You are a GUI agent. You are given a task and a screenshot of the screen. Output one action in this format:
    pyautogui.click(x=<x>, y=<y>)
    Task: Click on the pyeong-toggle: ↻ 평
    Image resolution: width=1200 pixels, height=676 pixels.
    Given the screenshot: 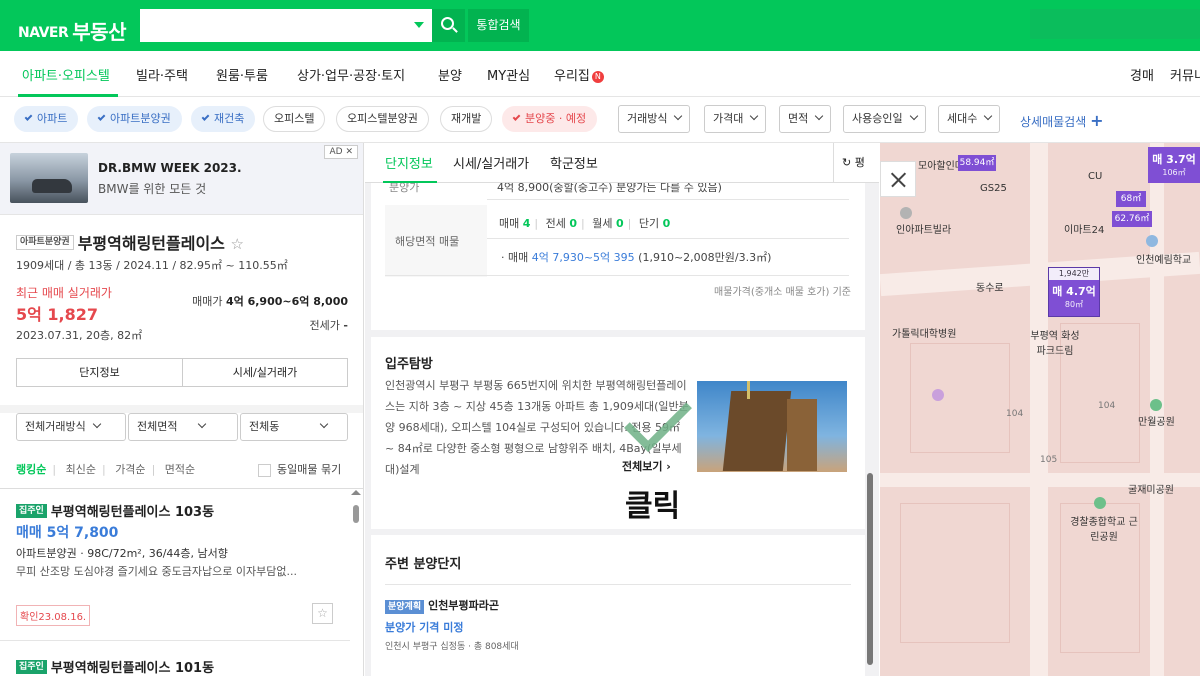 What is the action you would take?
    pyautogui.click(x=856, y=163)
    